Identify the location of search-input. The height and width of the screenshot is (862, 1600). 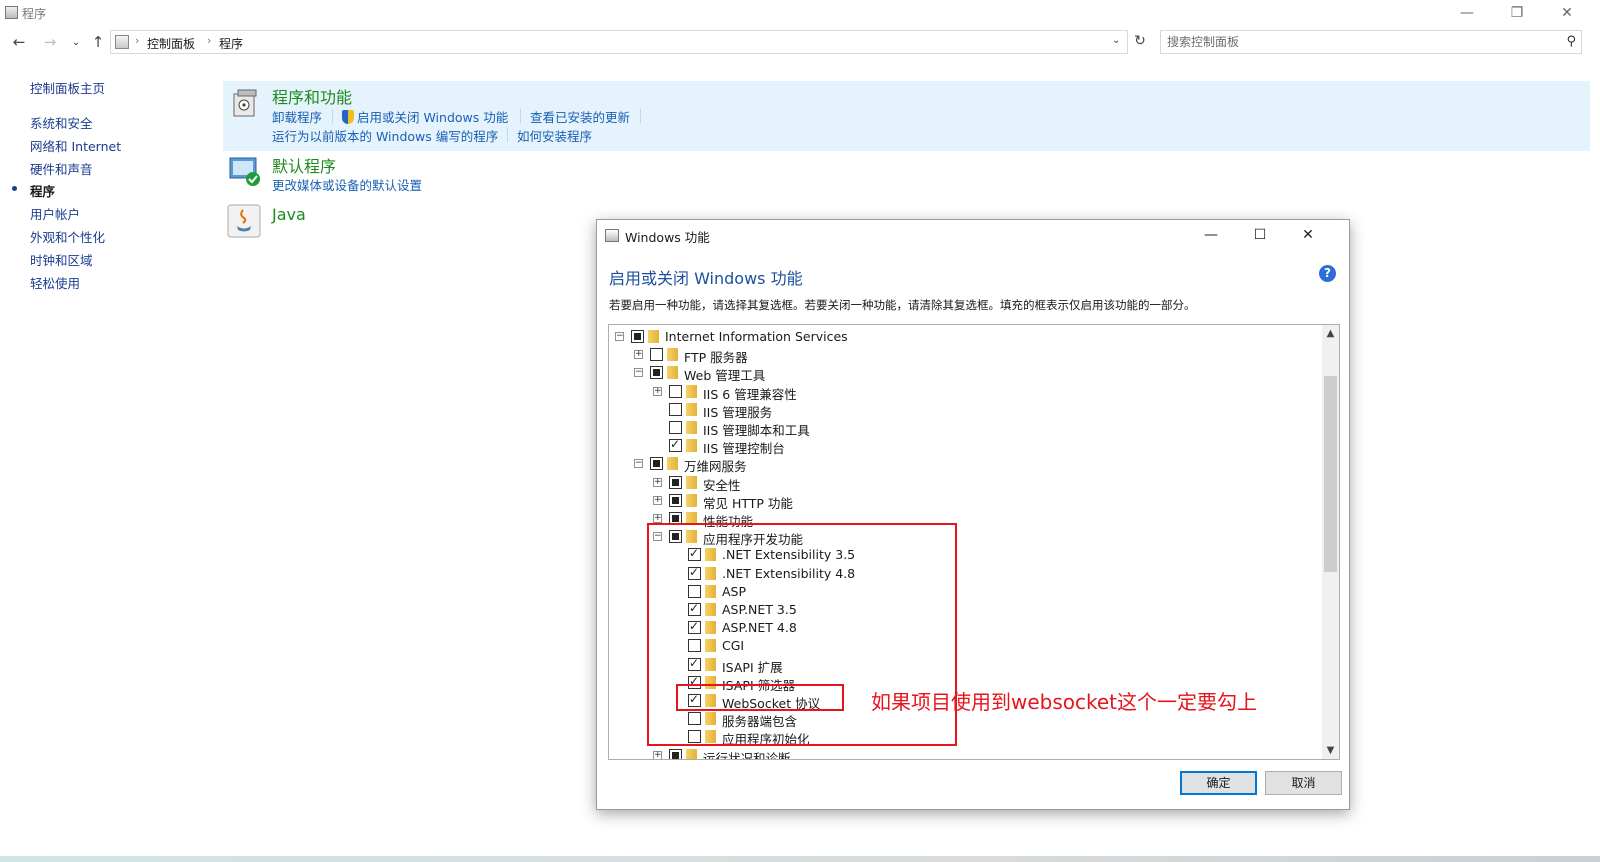
(1356, 42).